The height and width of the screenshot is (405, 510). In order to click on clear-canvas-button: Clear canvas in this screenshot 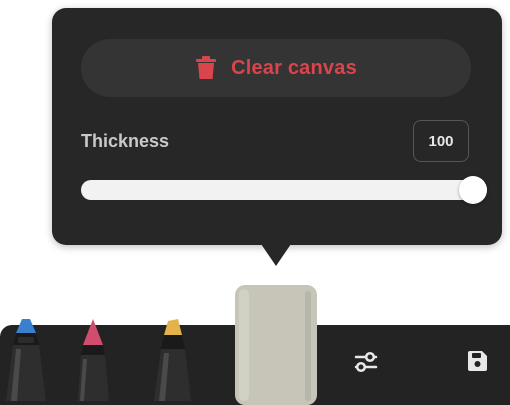, I will do `click(276, 68)`.